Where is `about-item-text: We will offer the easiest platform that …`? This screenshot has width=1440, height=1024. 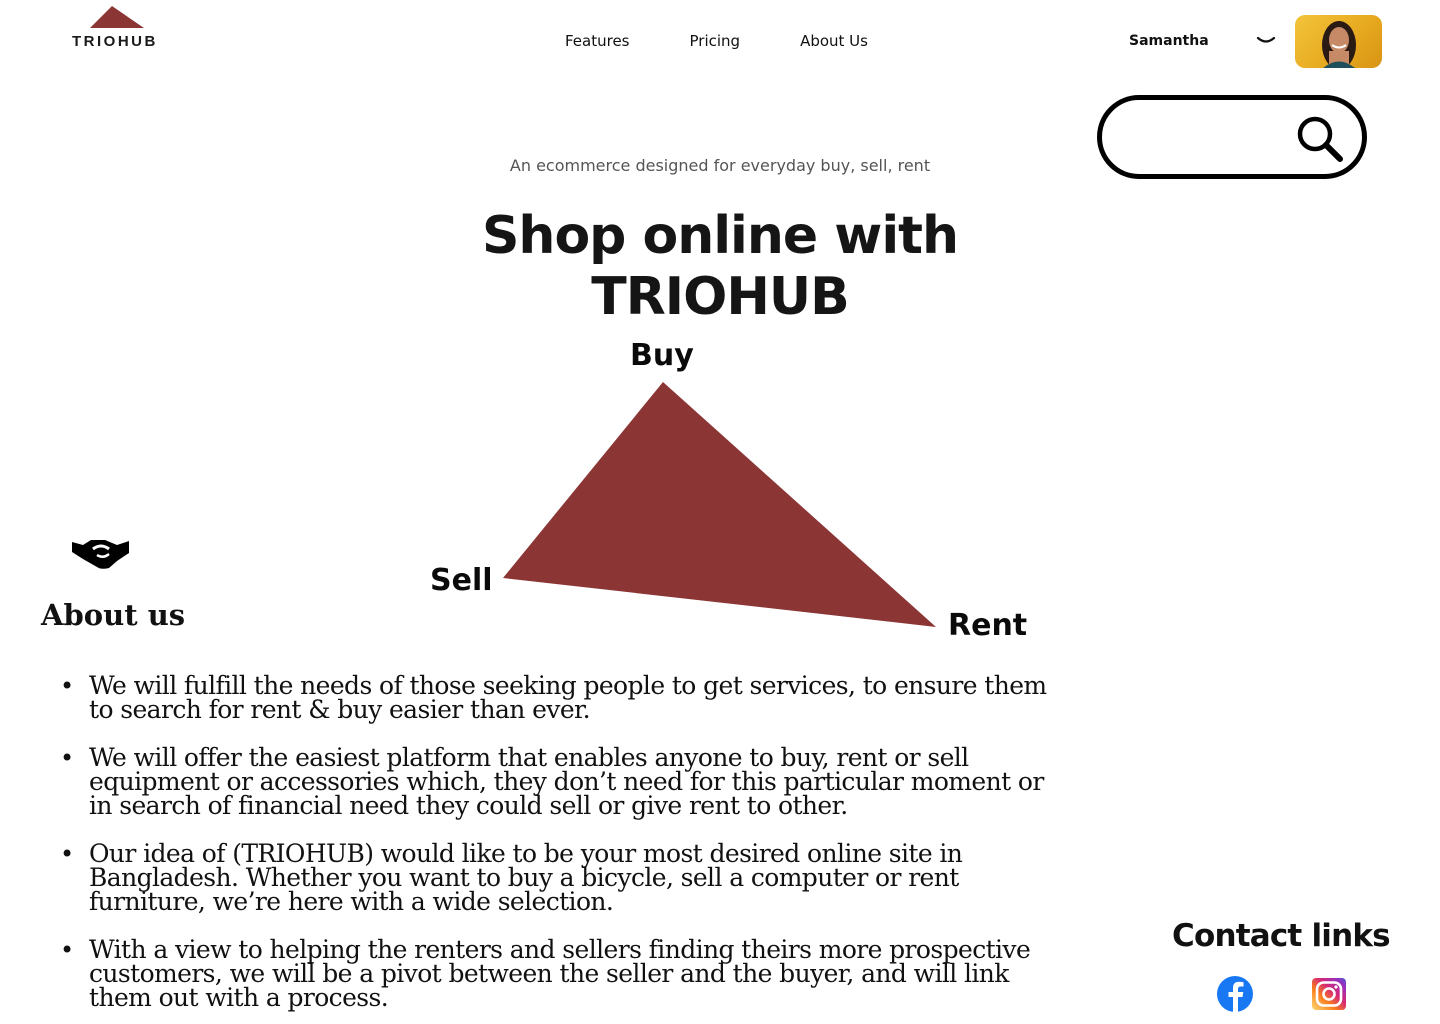 about-item-text: We will offer the easiest platform that … is located at coordinates (566, 781).